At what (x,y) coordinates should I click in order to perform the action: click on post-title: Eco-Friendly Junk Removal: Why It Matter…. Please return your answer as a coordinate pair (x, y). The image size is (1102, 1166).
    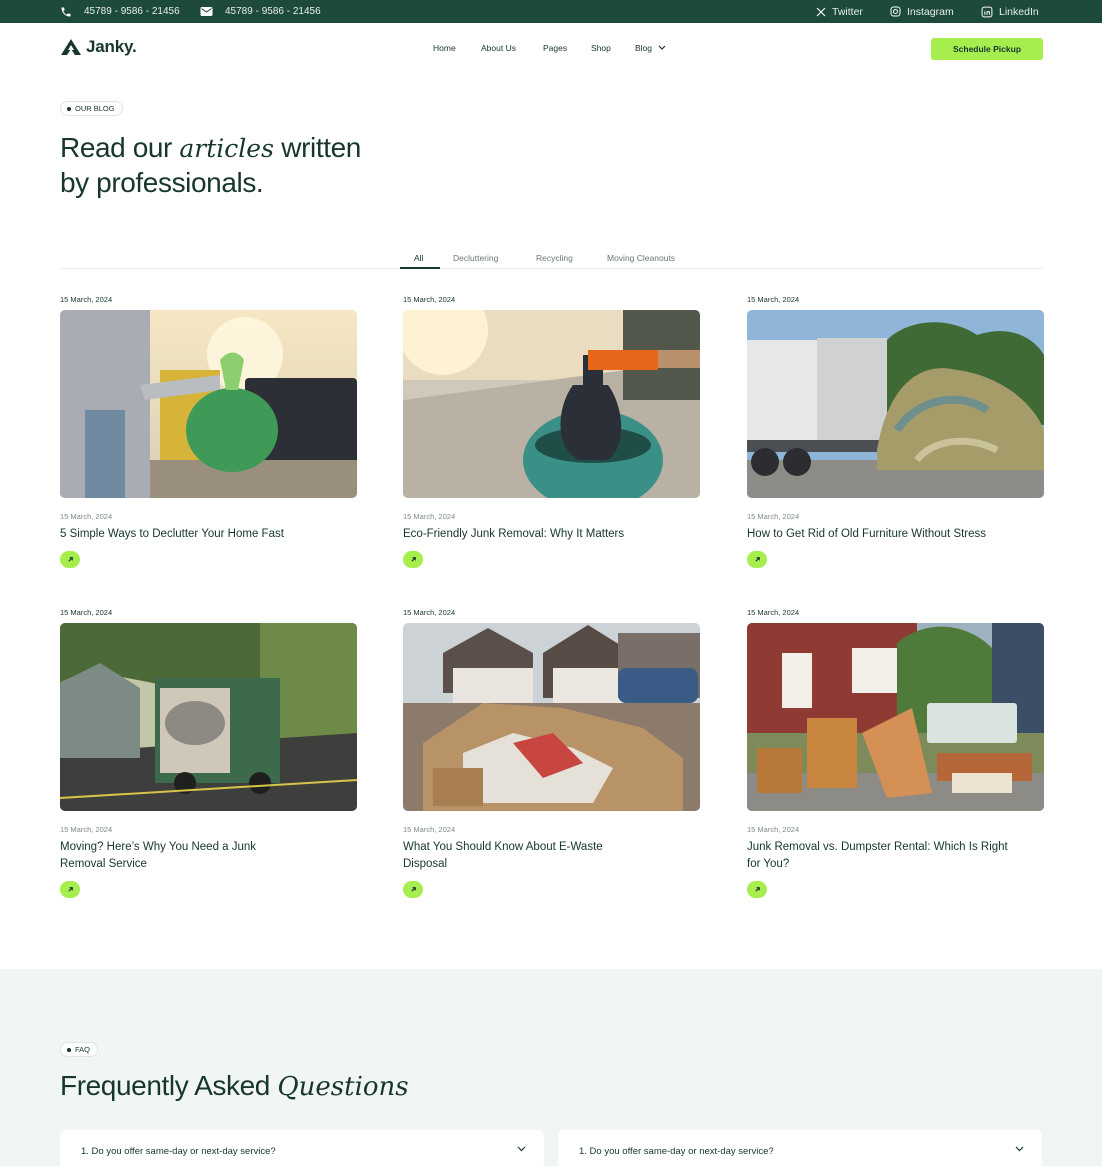
    Looking at the image, I should click on (538, 534).